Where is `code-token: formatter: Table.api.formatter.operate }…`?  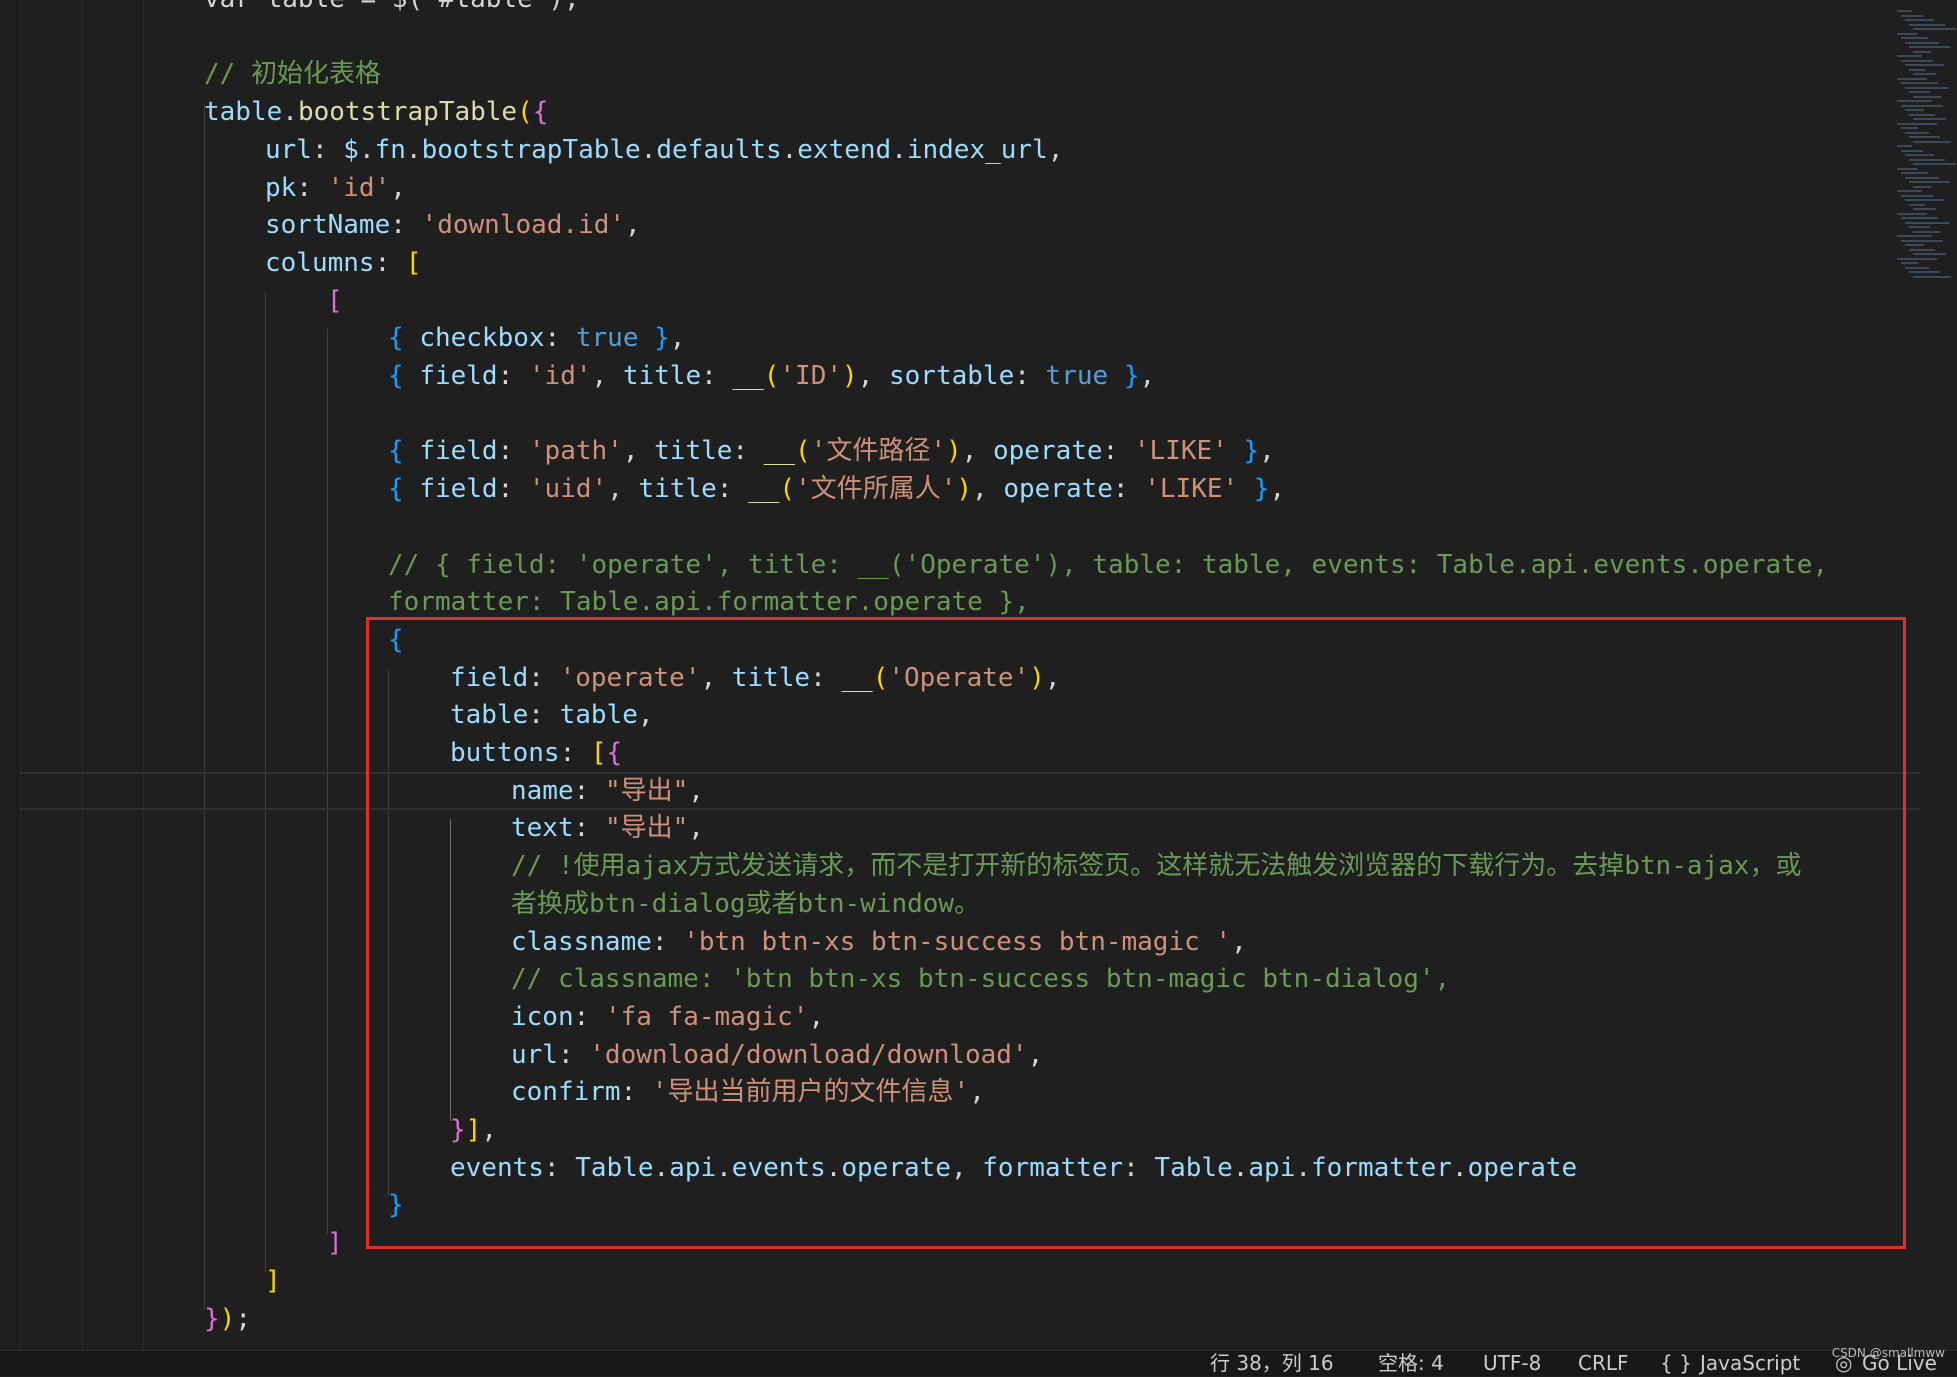
code-token: formatter: Table.api.formatter.operate }… is located at coordinates (709, 602).